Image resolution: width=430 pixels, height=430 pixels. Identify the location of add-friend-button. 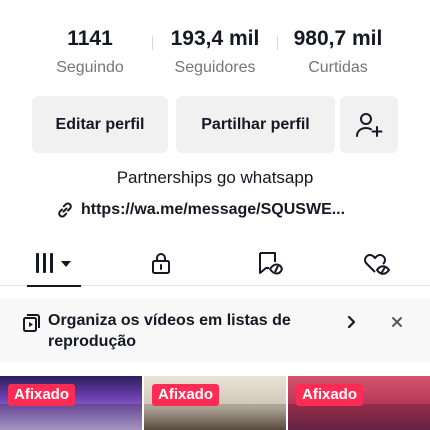
(369, 124).